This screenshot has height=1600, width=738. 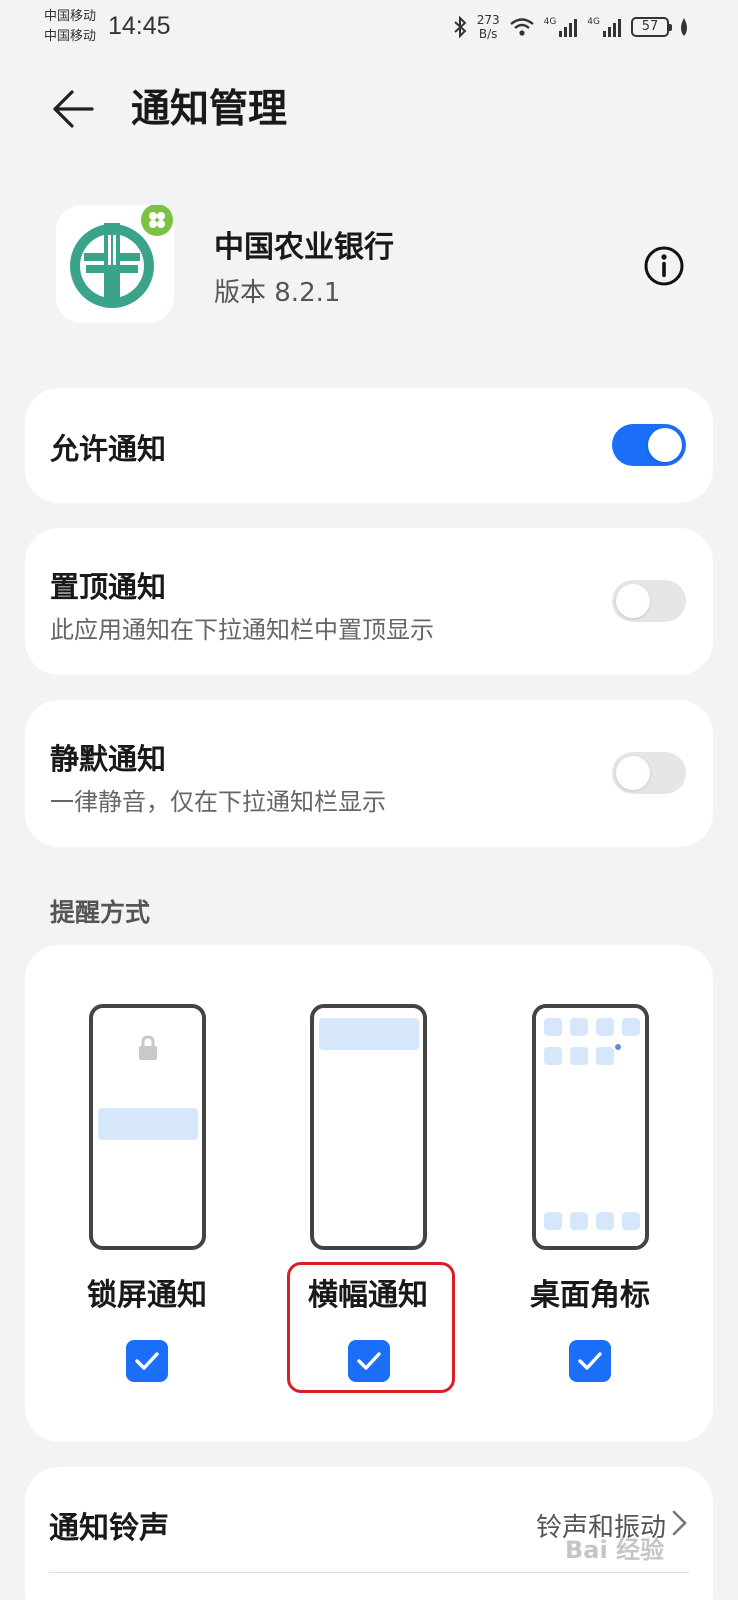 What do you see at coordinates (70, 16) in the screenshot?
I see `carrier-1: 中国移动` at bounding box center [70, 16].